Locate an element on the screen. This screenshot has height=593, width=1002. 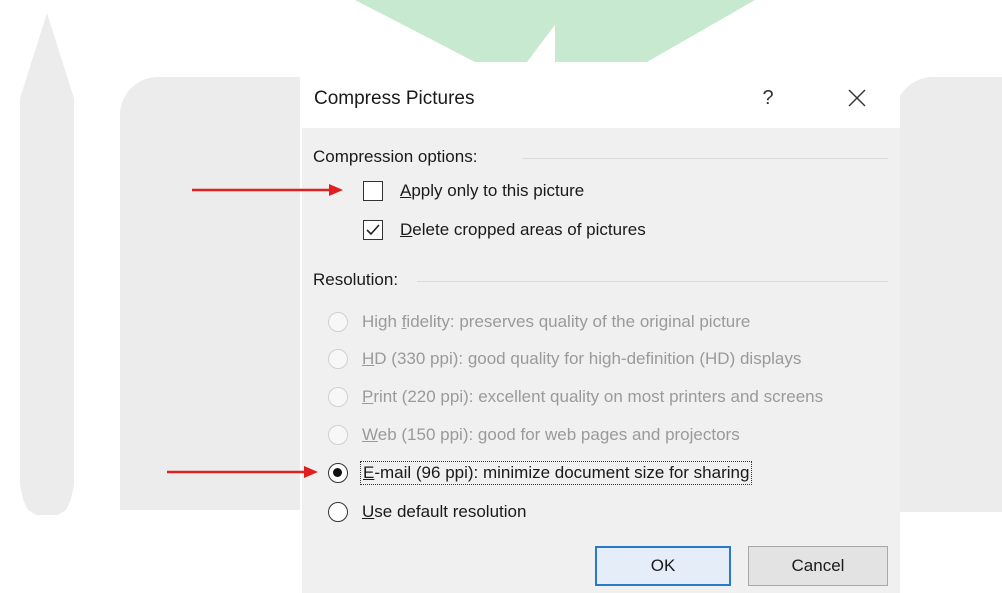
dialog-titlebar: Compress Pictures ? is located at coordinates (601, 98).